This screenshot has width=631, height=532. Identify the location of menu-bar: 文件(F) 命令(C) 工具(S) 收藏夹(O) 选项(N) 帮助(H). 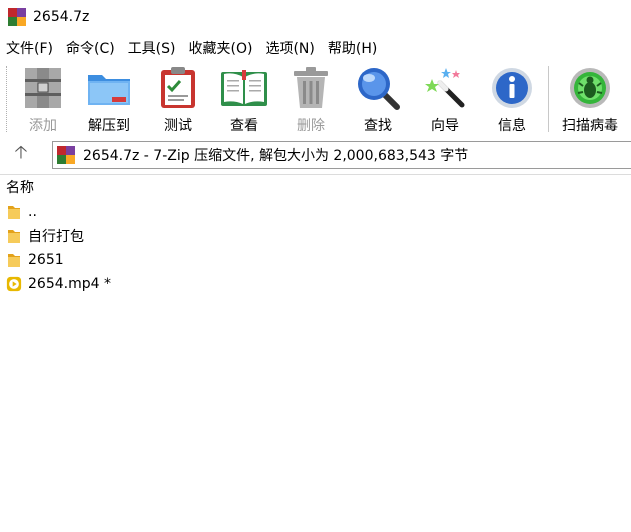
(315, 48).